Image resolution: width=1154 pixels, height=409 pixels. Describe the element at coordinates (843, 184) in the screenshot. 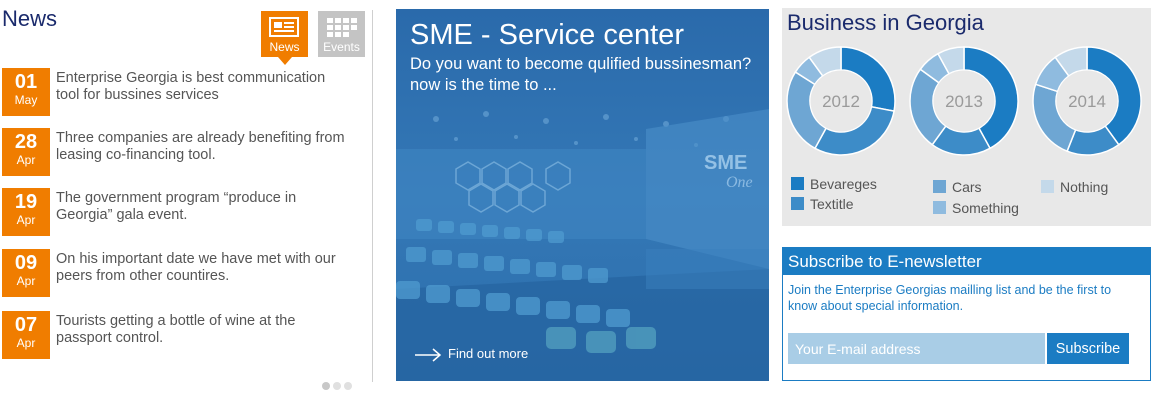

I see `legend-label: Bevareges` at that location.